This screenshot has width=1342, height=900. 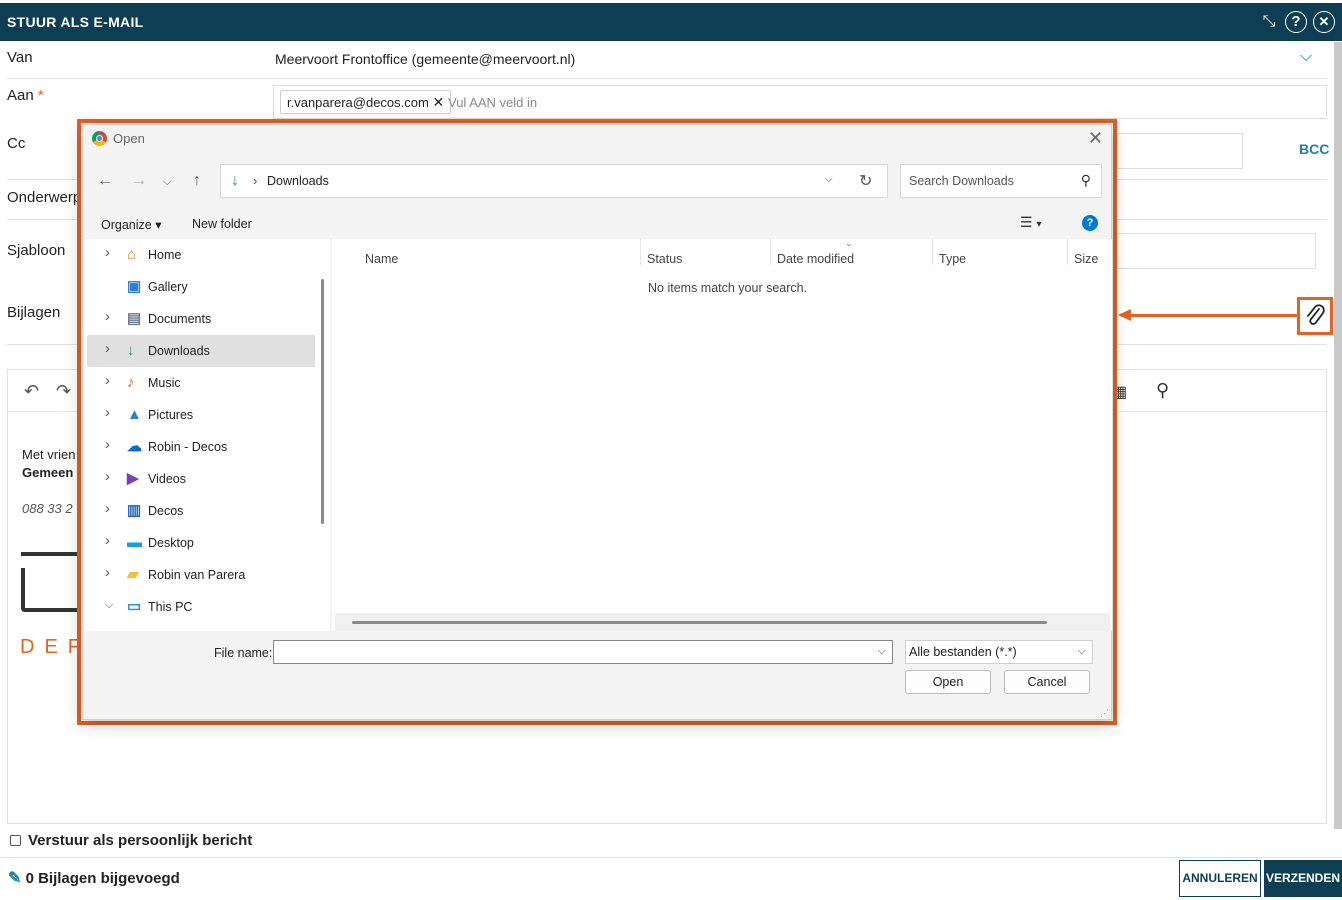 I want to click on nav-item-robin-decos: › ☁ Robin - Decos, so click(x=201, y=447).